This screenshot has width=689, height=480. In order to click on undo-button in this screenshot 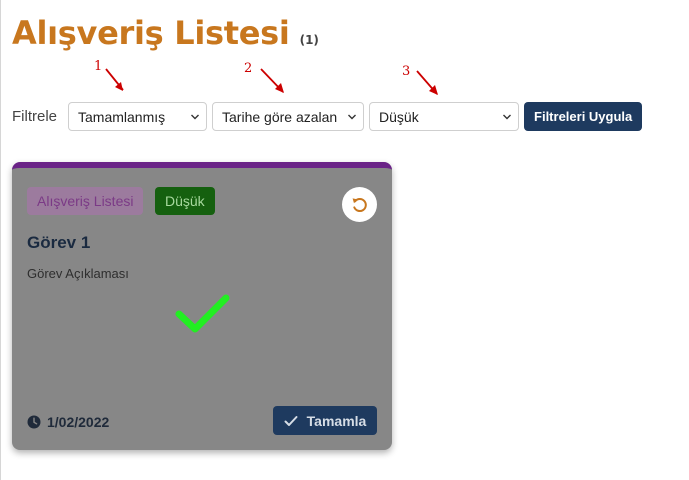, I will do `click(359, 204)`.